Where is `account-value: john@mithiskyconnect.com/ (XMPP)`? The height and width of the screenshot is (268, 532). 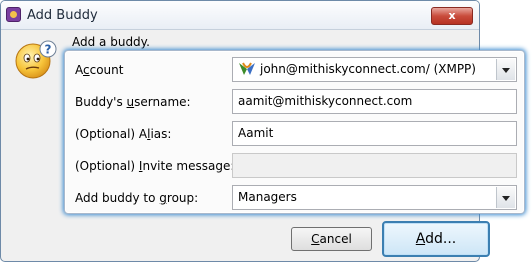 account-value: john@mithiskyconnect.com/ (XMPP) is located at coordinates (368, 69).